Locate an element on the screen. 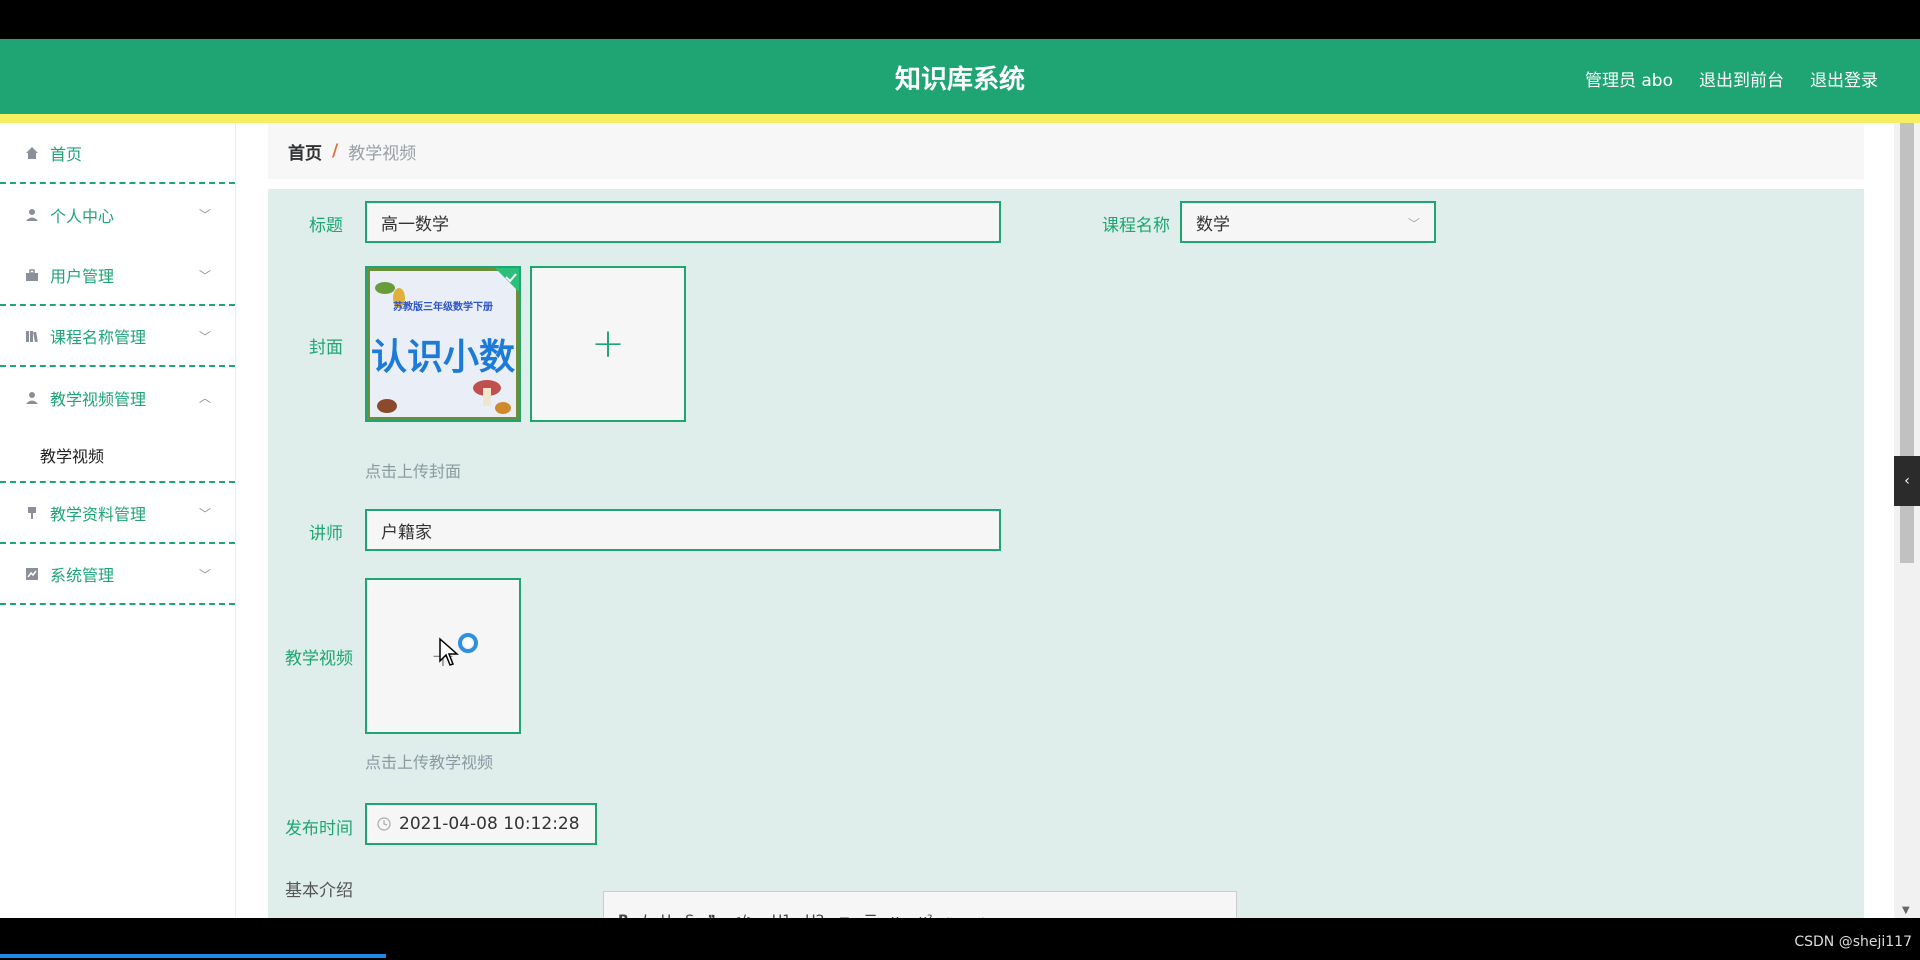  admin-user: 管理员 abo is located at coordinates (1629, 78).